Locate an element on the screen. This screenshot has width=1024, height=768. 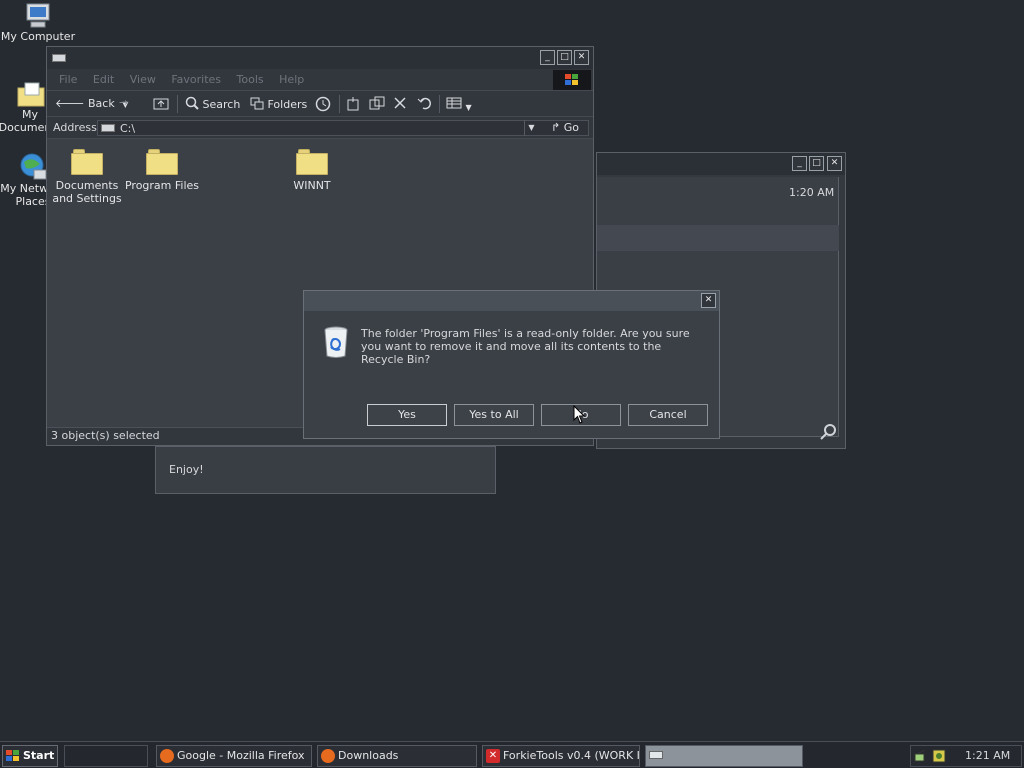
go-button: ↱ Go is located at coordinates (565, 127).